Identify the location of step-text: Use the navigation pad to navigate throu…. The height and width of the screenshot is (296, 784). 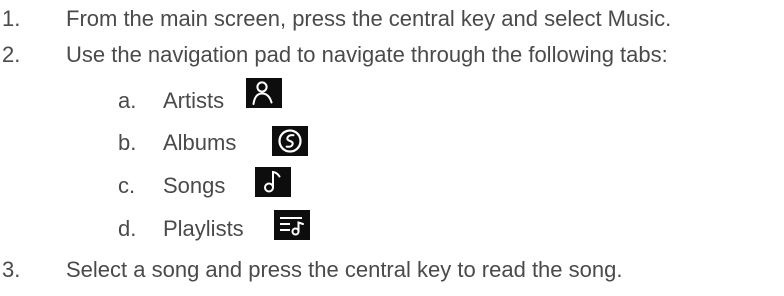
(367, 54).